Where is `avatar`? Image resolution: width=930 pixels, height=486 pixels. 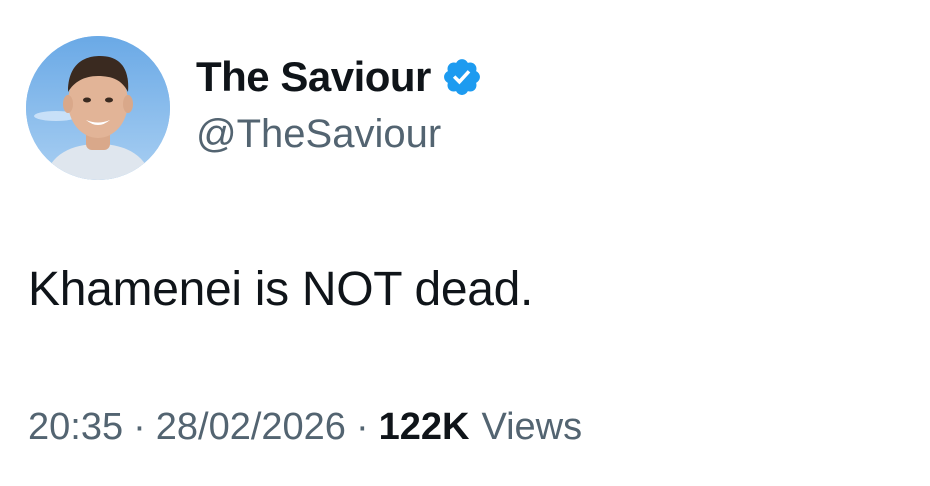
avatar is located at coordinates (98, 108).